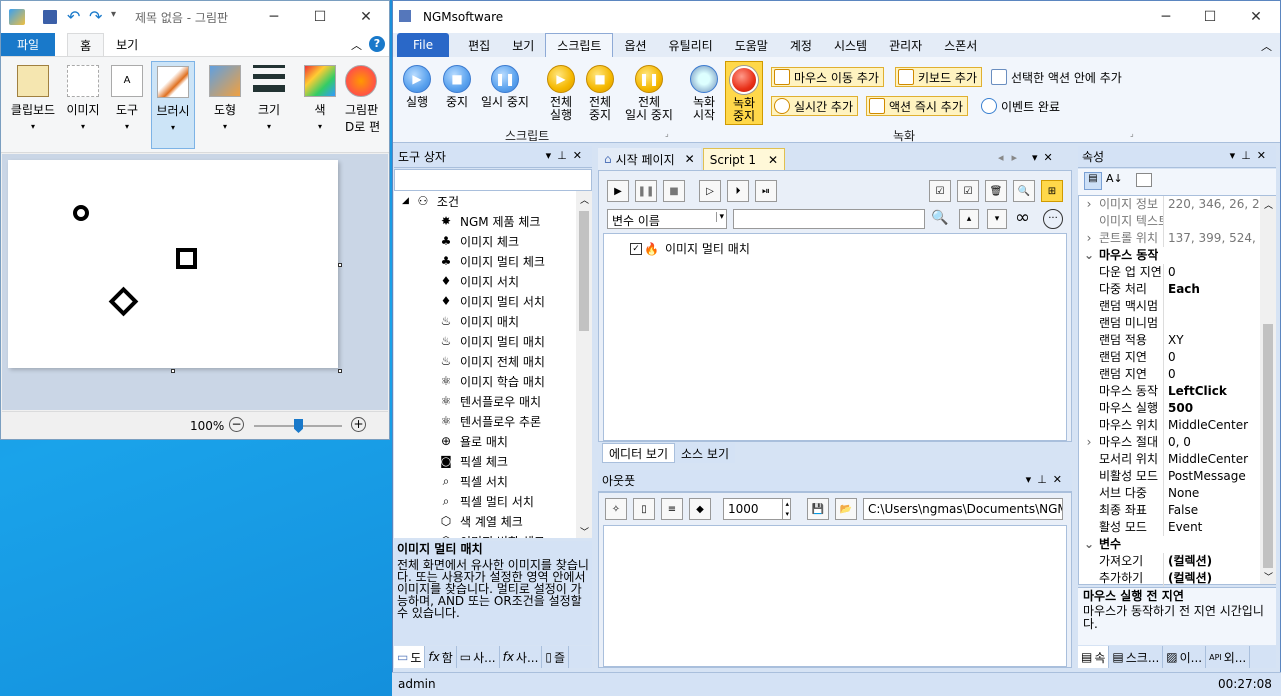 Image resolution: width=1281 pixels, height=696 pixels. I want to click on tree-view-icon: ⊞, so click(1052, 191).